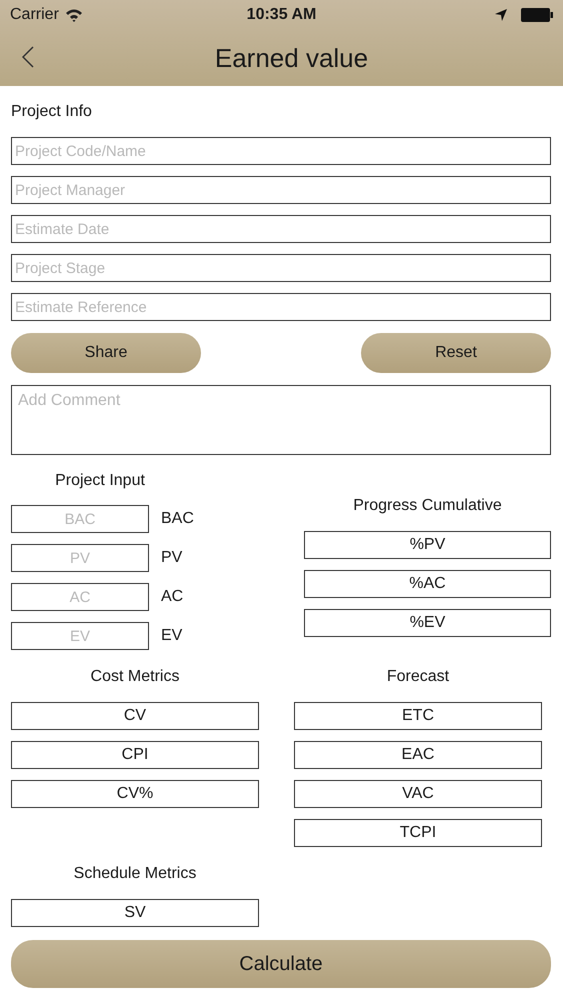  Describe the element at coordinates (52, 112) in the screenshot. I see `section-title: Project Info` at that location.